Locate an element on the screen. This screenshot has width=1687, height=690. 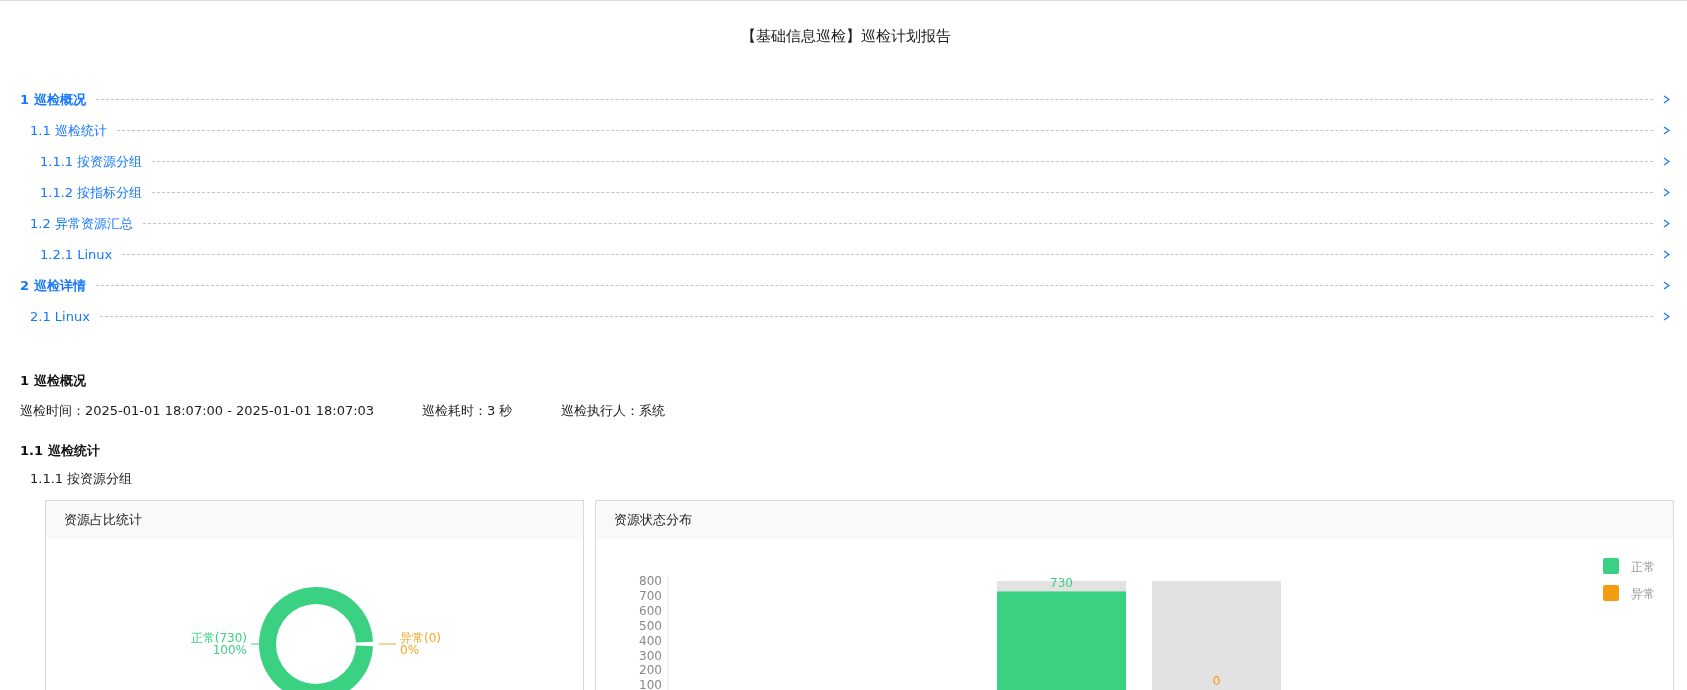
slice-label: 异常(0) is located at coordinates (420, 638).